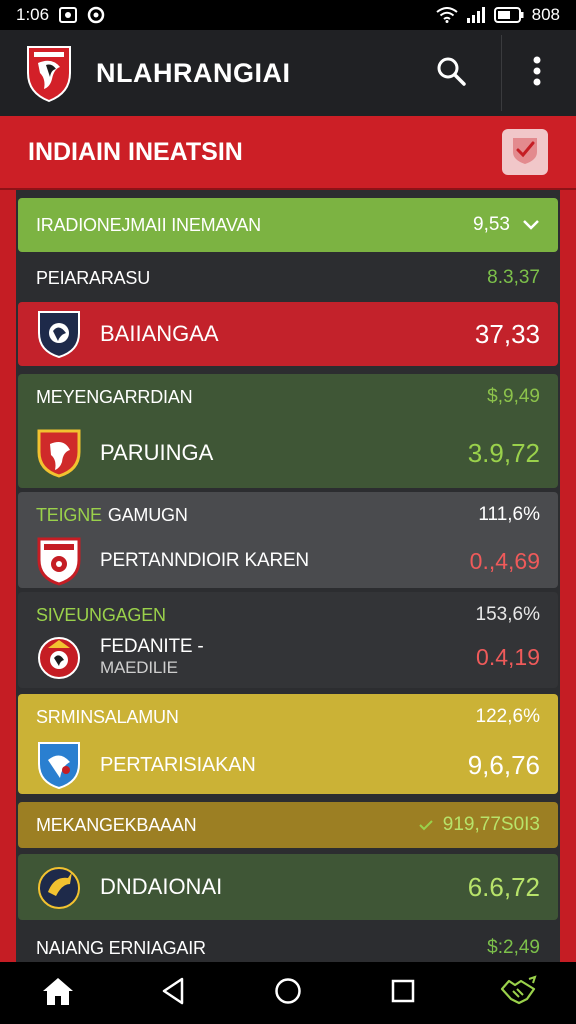 This screenshot has width=576, height=1024. What do you see at coordinates (33, 14) in the screenshot?
I see `status-time: 1:06` at bounding box center [33, 14].